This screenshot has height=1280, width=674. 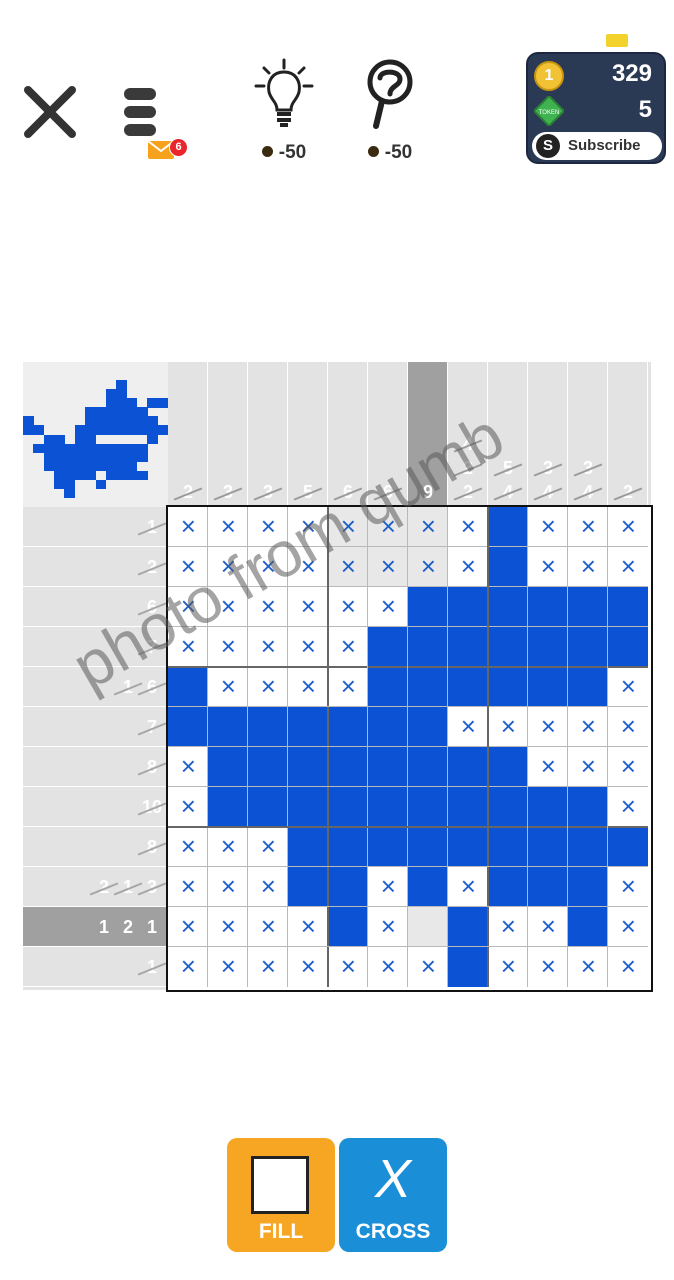 What do you see at coordinates (597, 146) in the screenshot?
I see `subscribe-button: S Subscribe` at bounding box center [597, 146].